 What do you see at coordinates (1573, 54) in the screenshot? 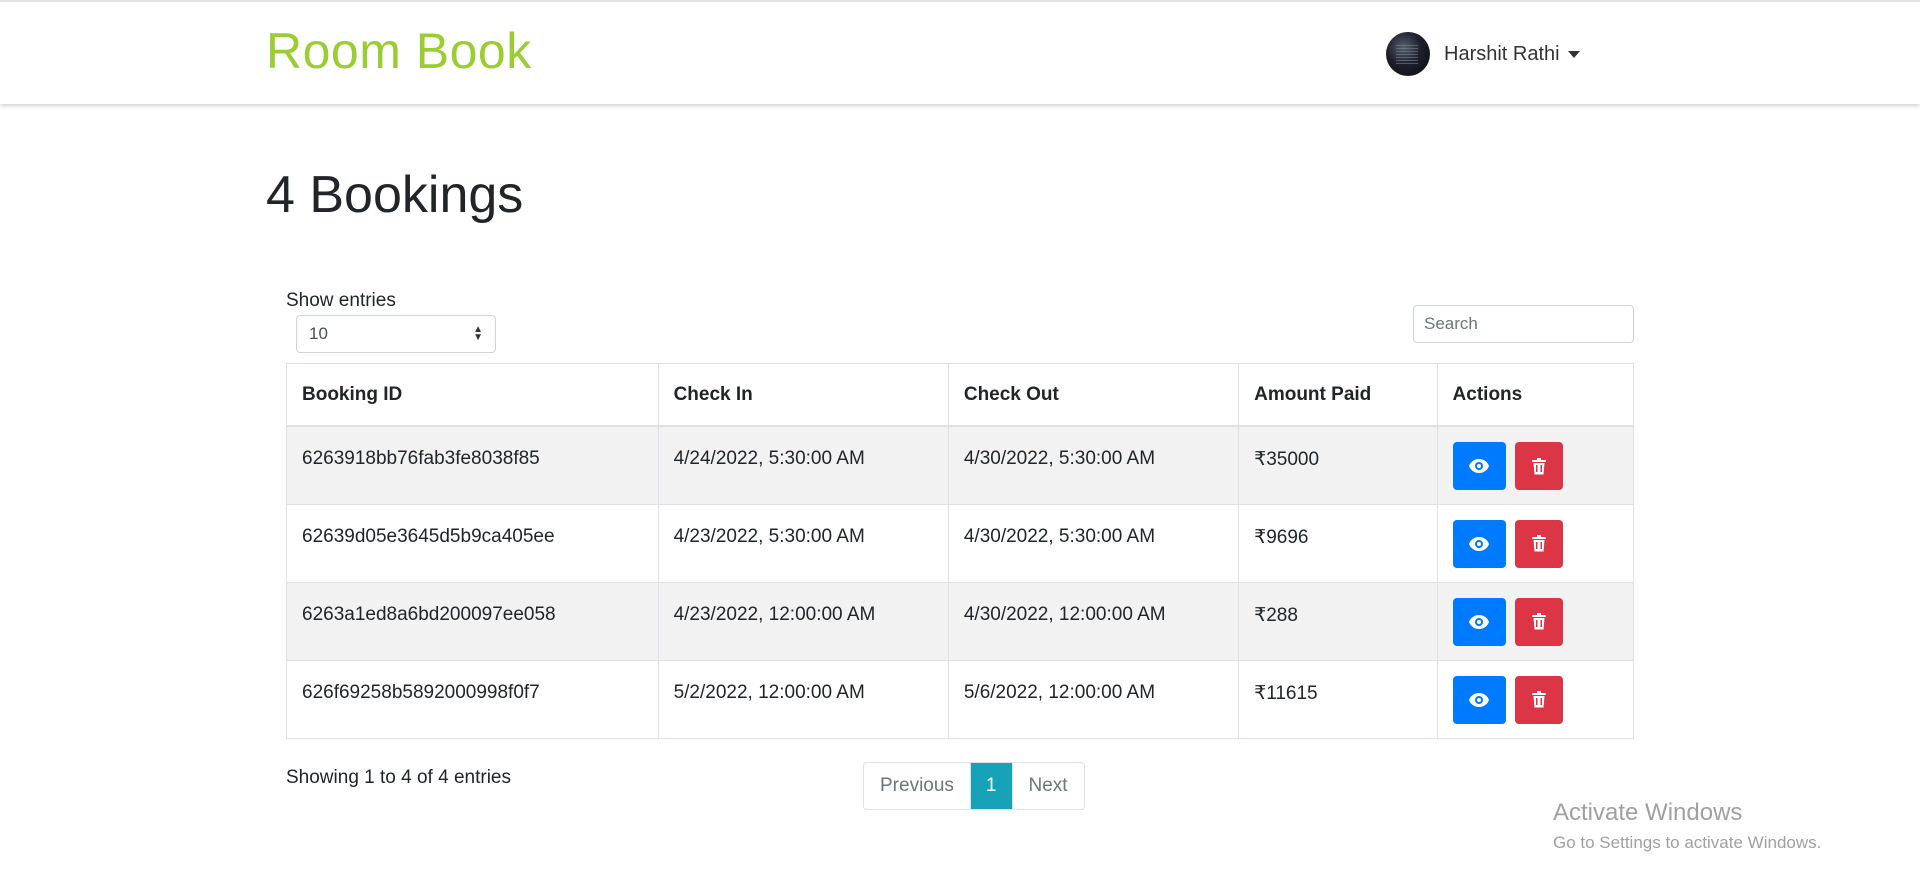
I see `caret-down-icon` at bounding box center [1573, 54].